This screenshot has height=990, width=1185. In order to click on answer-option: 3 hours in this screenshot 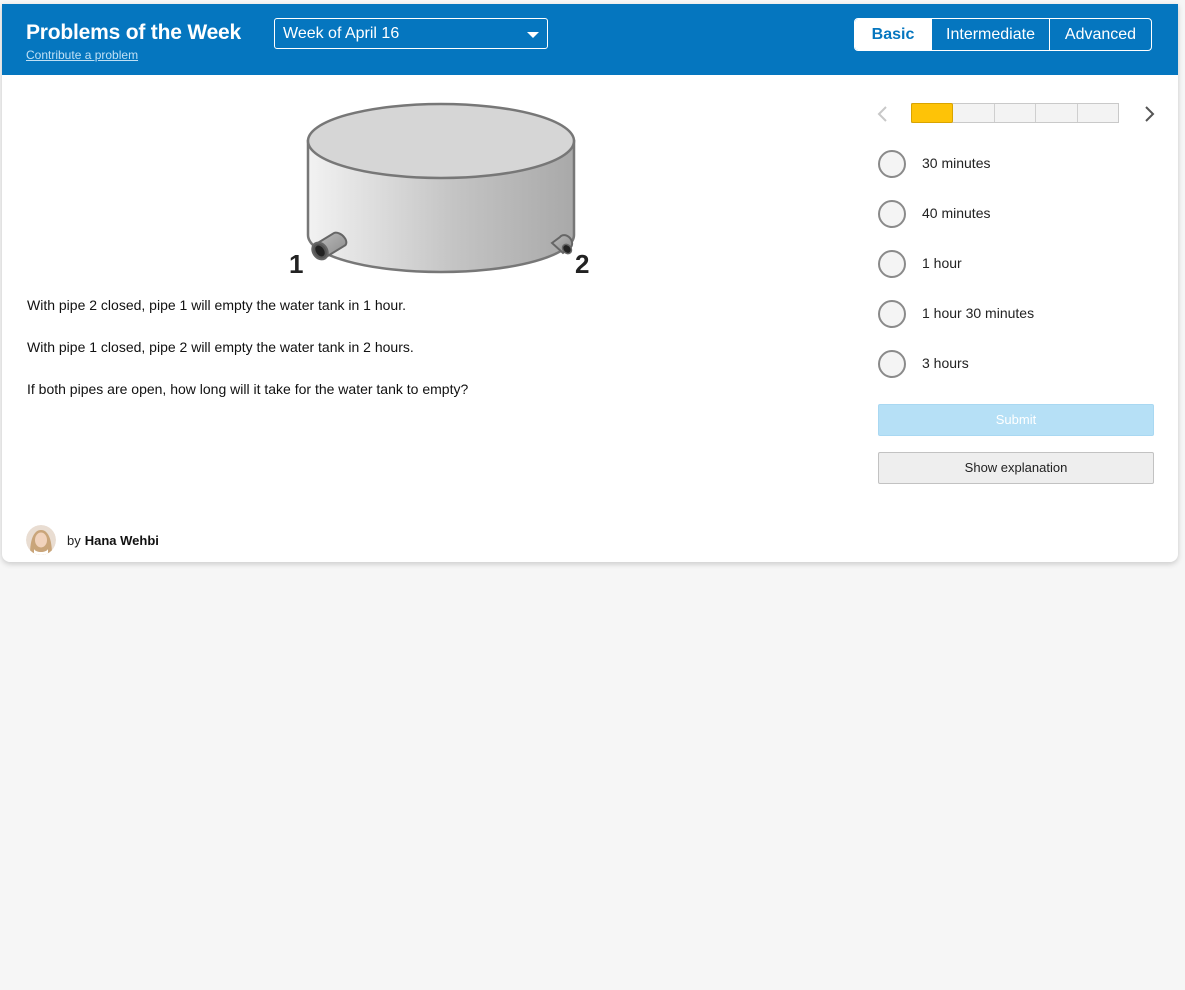, I will do `click(1018, 374)`.